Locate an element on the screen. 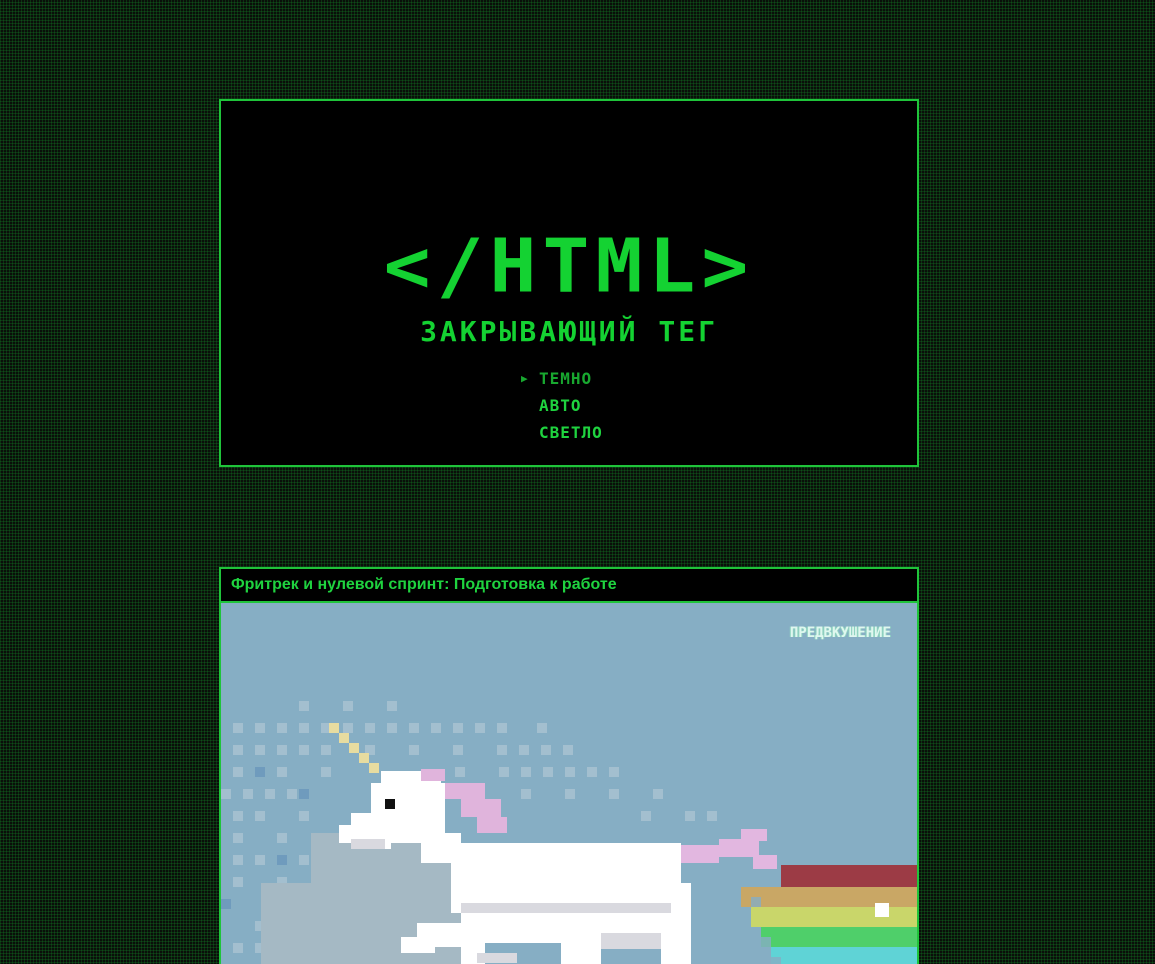 The height and width of the screenshot is (964, 1155). theme-option-label: СВЕТЛО is located at coordinates (571, 432).